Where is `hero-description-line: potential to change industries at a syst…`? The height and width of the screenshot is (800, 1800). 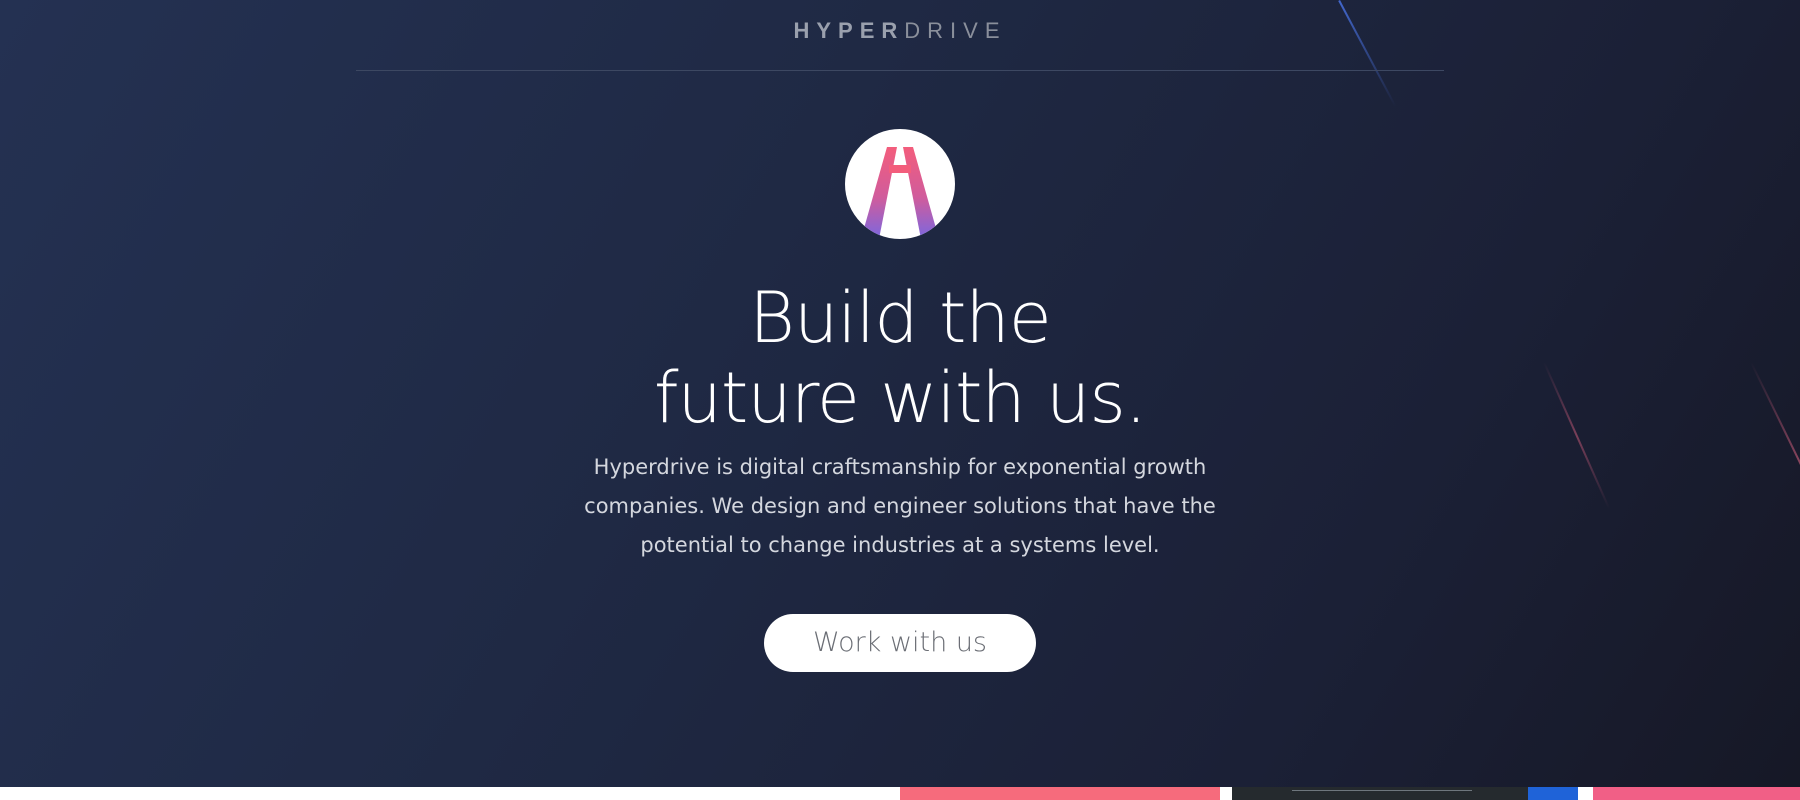
hero-description-line: potential to change industries at a syst… is located at coordinates (900, 545).